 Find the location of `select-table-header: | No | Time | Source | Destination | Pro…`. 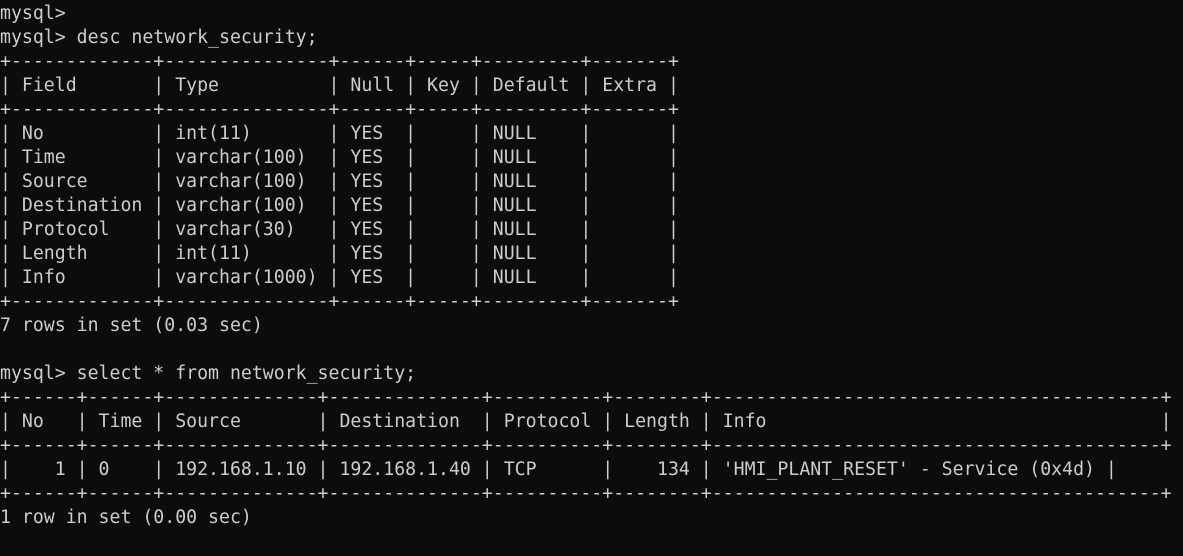

select-table-header: | No | Time | Source | Destination | Pro… is located at coordinates (586, 421).